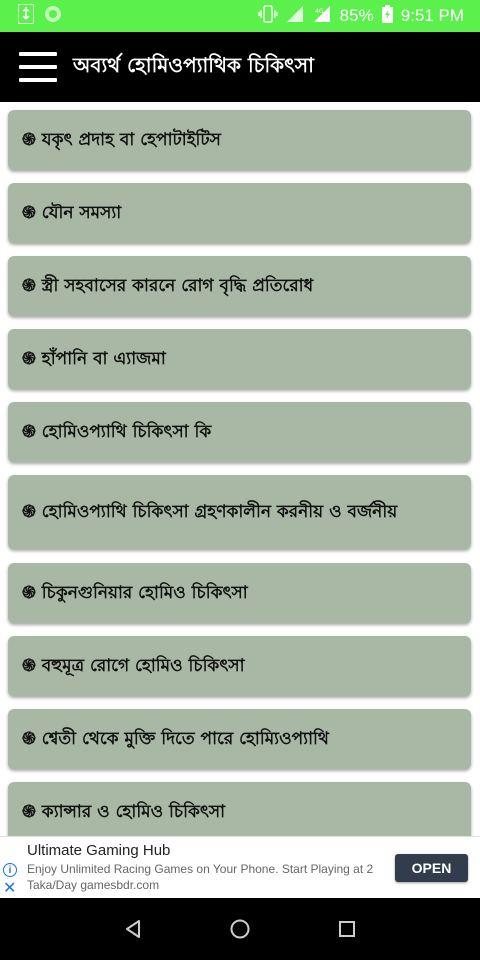 Image resolution: width=480 pixels, height=960 pixels. I want to click on list-item-label: ֍ চিকুনগুনিয়ার হোমিও চিকিৎসা, so click(135, 593).